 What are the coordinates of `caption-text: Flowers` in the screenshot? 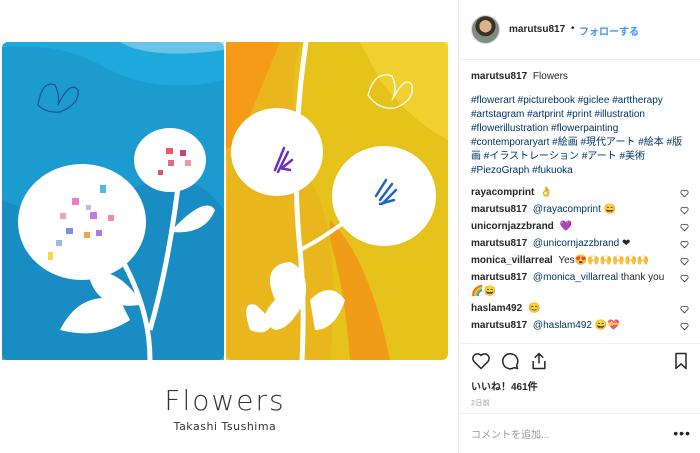 It's located at (550, 76).